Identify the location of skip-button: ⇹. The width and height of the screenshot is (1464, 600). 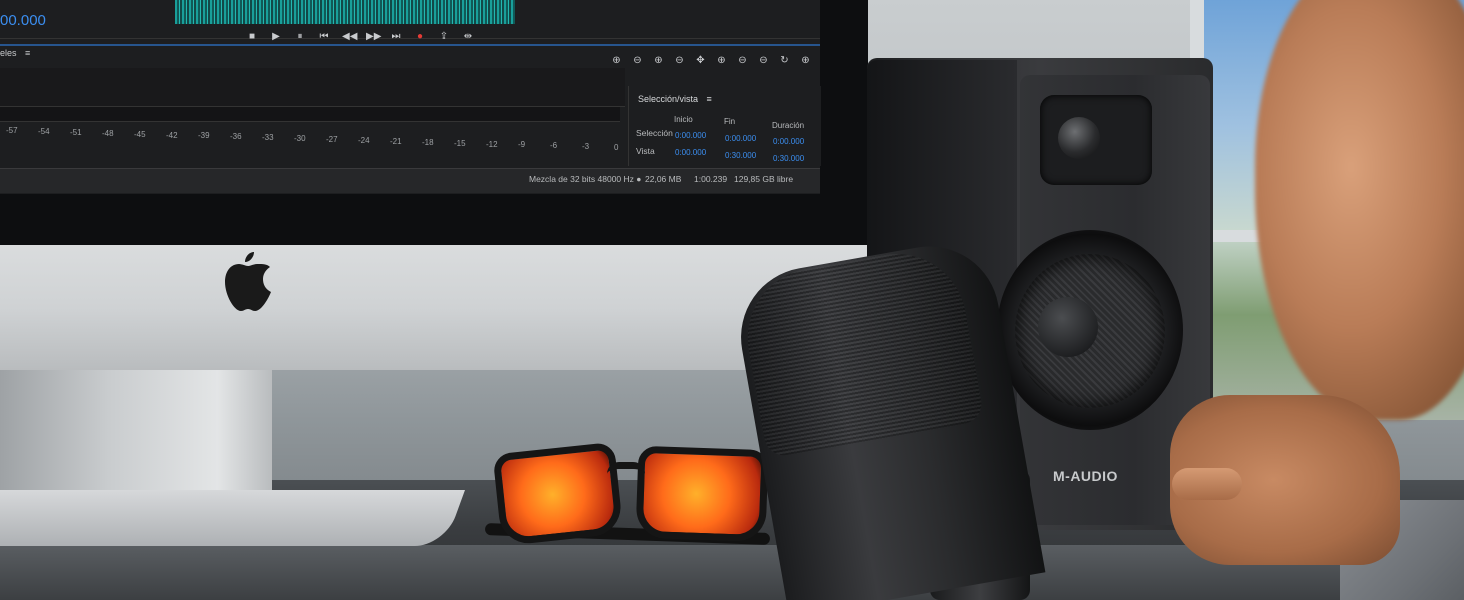
(468, 36).